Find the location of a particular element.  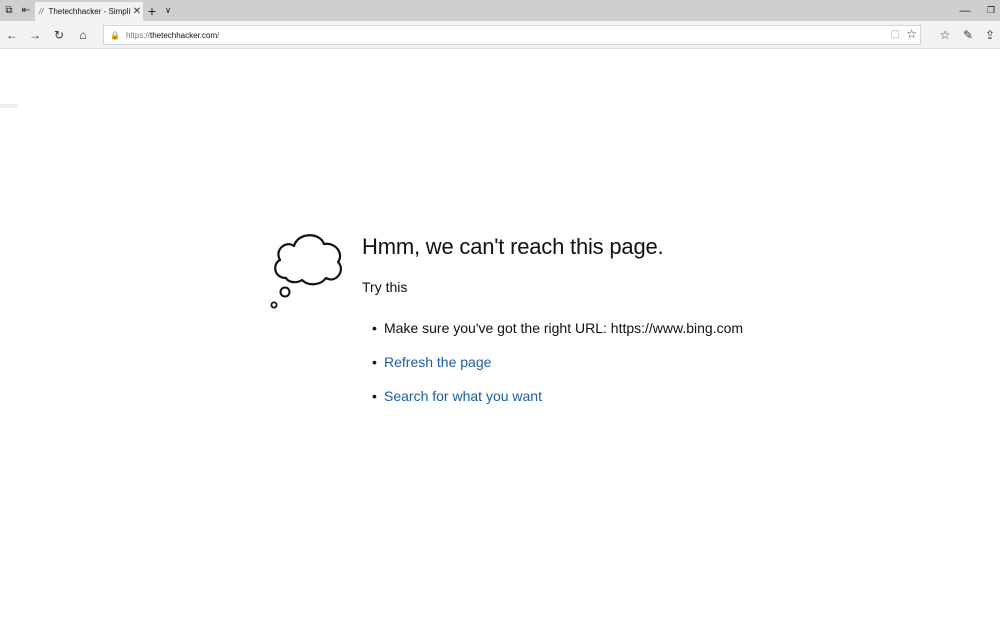

suggestion-item: • Search for what you want is located at coordinates (457, 396).